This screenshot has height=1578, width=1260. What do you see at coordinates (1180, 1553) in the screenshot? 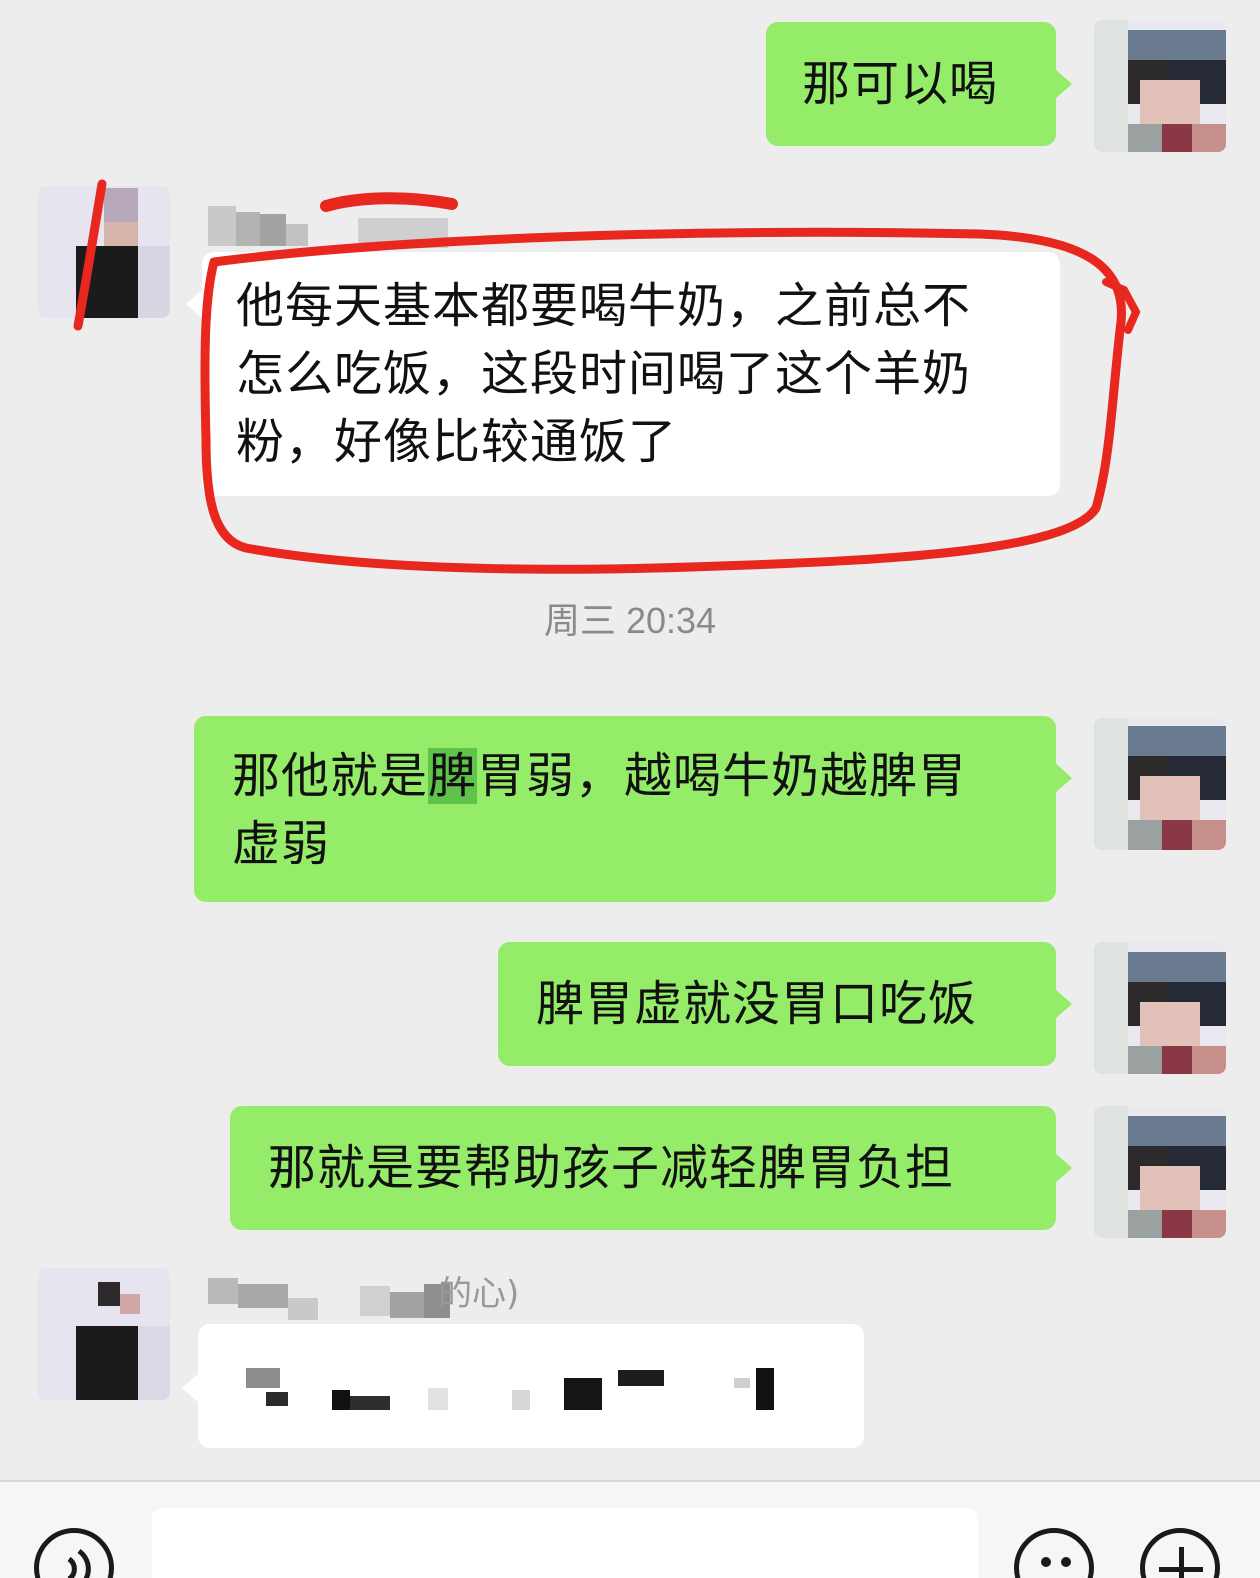
I see `plus-icon` at bounding box center [1180, 1553].